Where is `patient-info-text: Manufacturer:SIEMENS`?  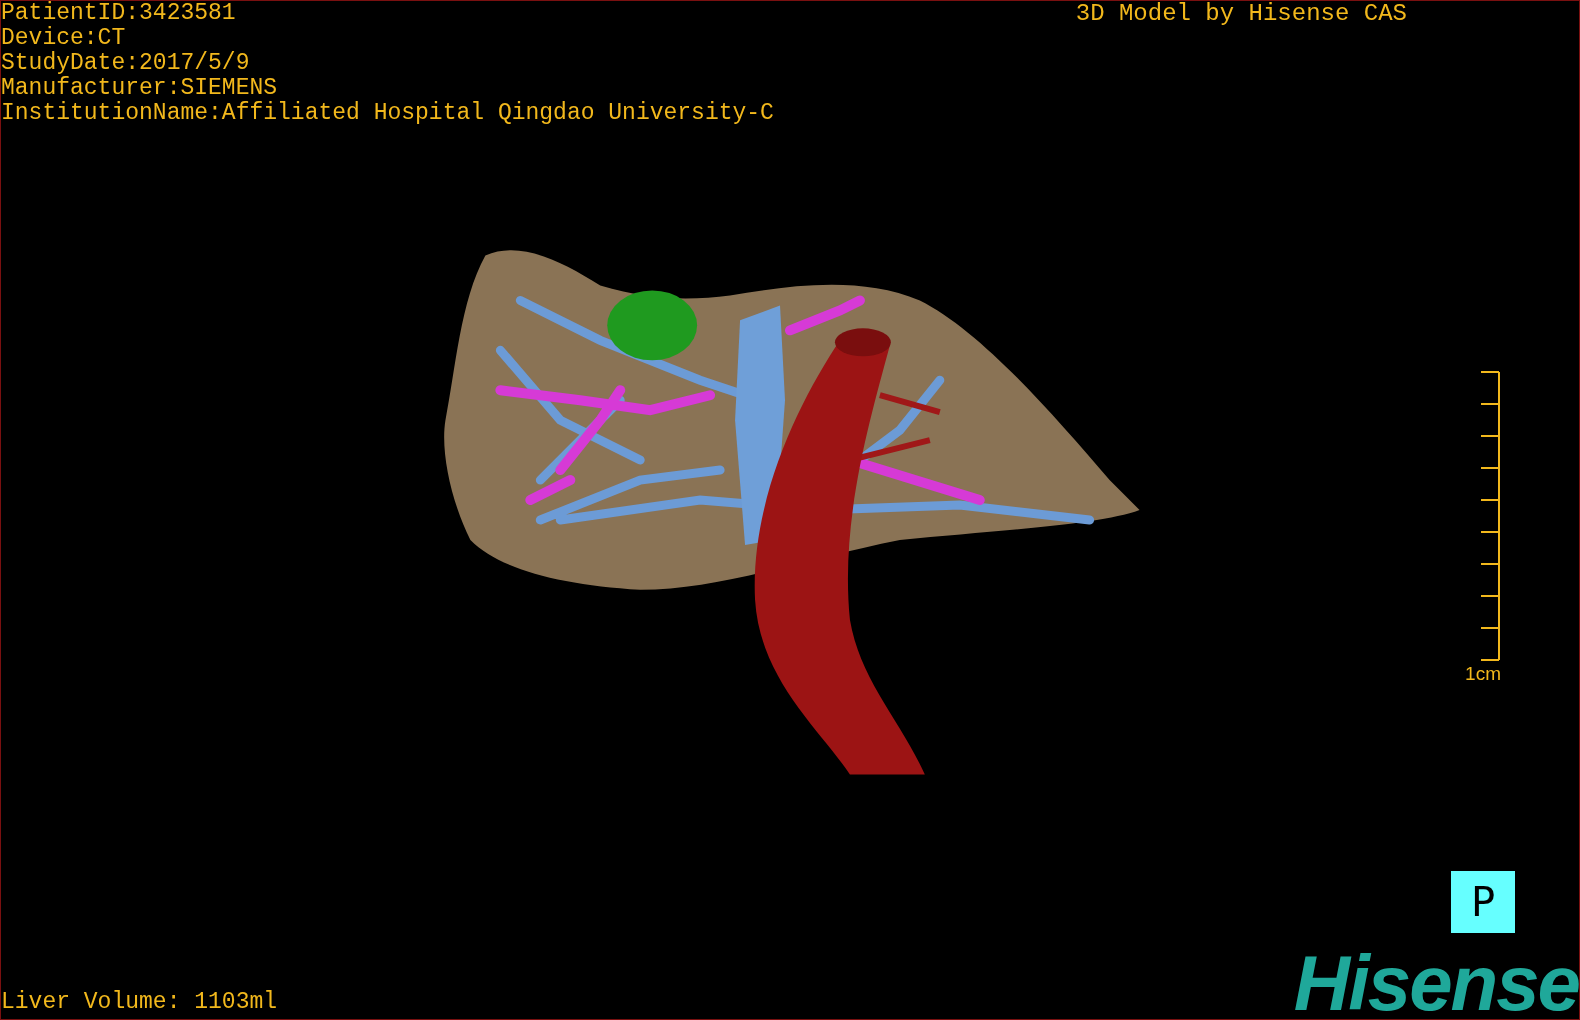
patient-info-text: Manufacturer:SIEMENS is located at coordinates (140, 88).